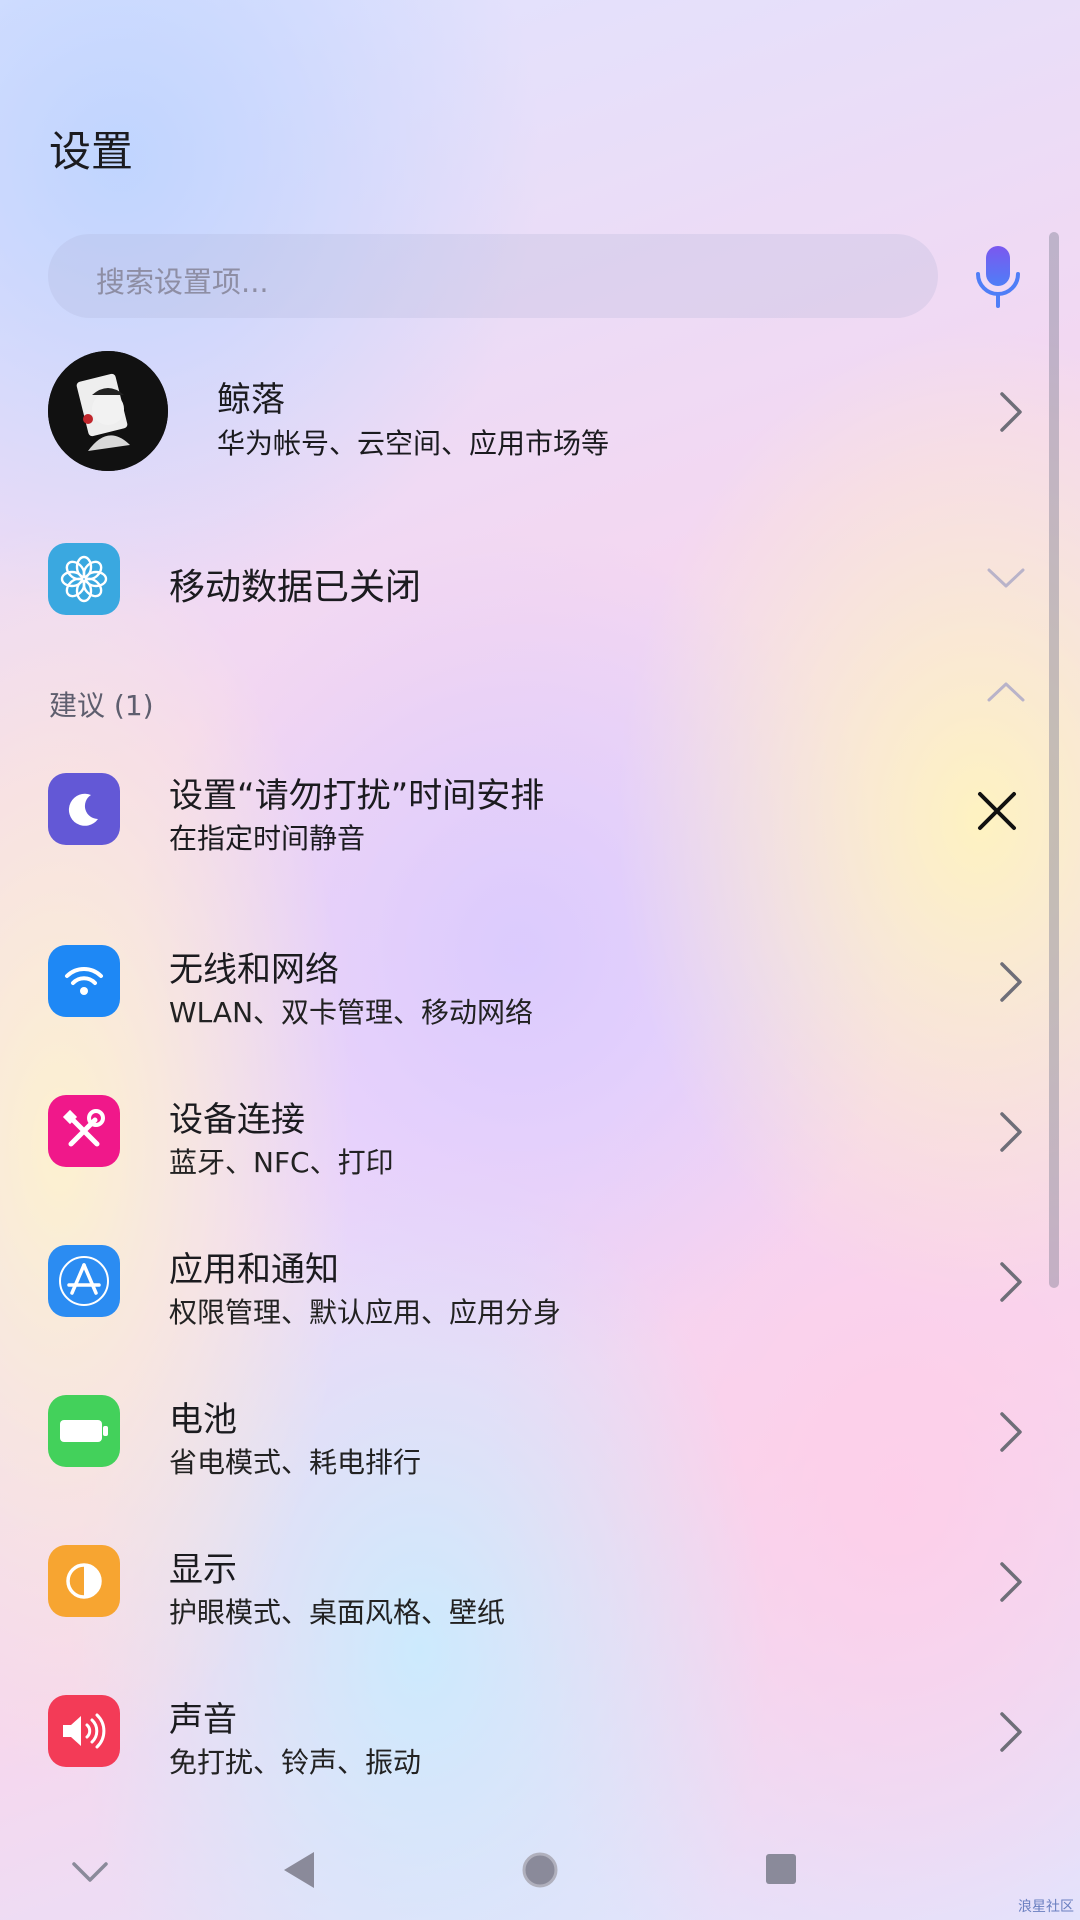  What do you see at coordinates (84, 981) in the screenshot?
I see `wifi-icon` at bounding box center [84, 981].